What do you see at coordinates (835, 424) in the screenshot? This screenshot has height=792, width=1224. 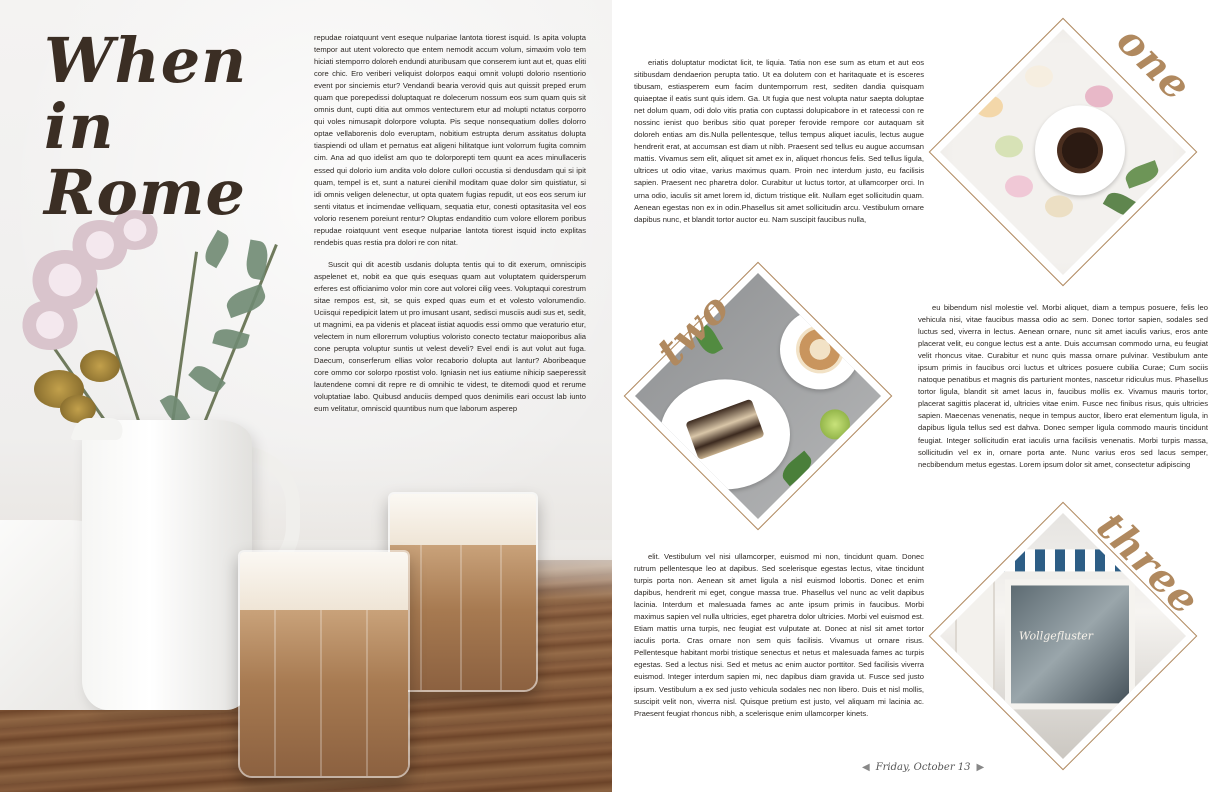 I see `lime-slice` at bounding box center [835, 424].